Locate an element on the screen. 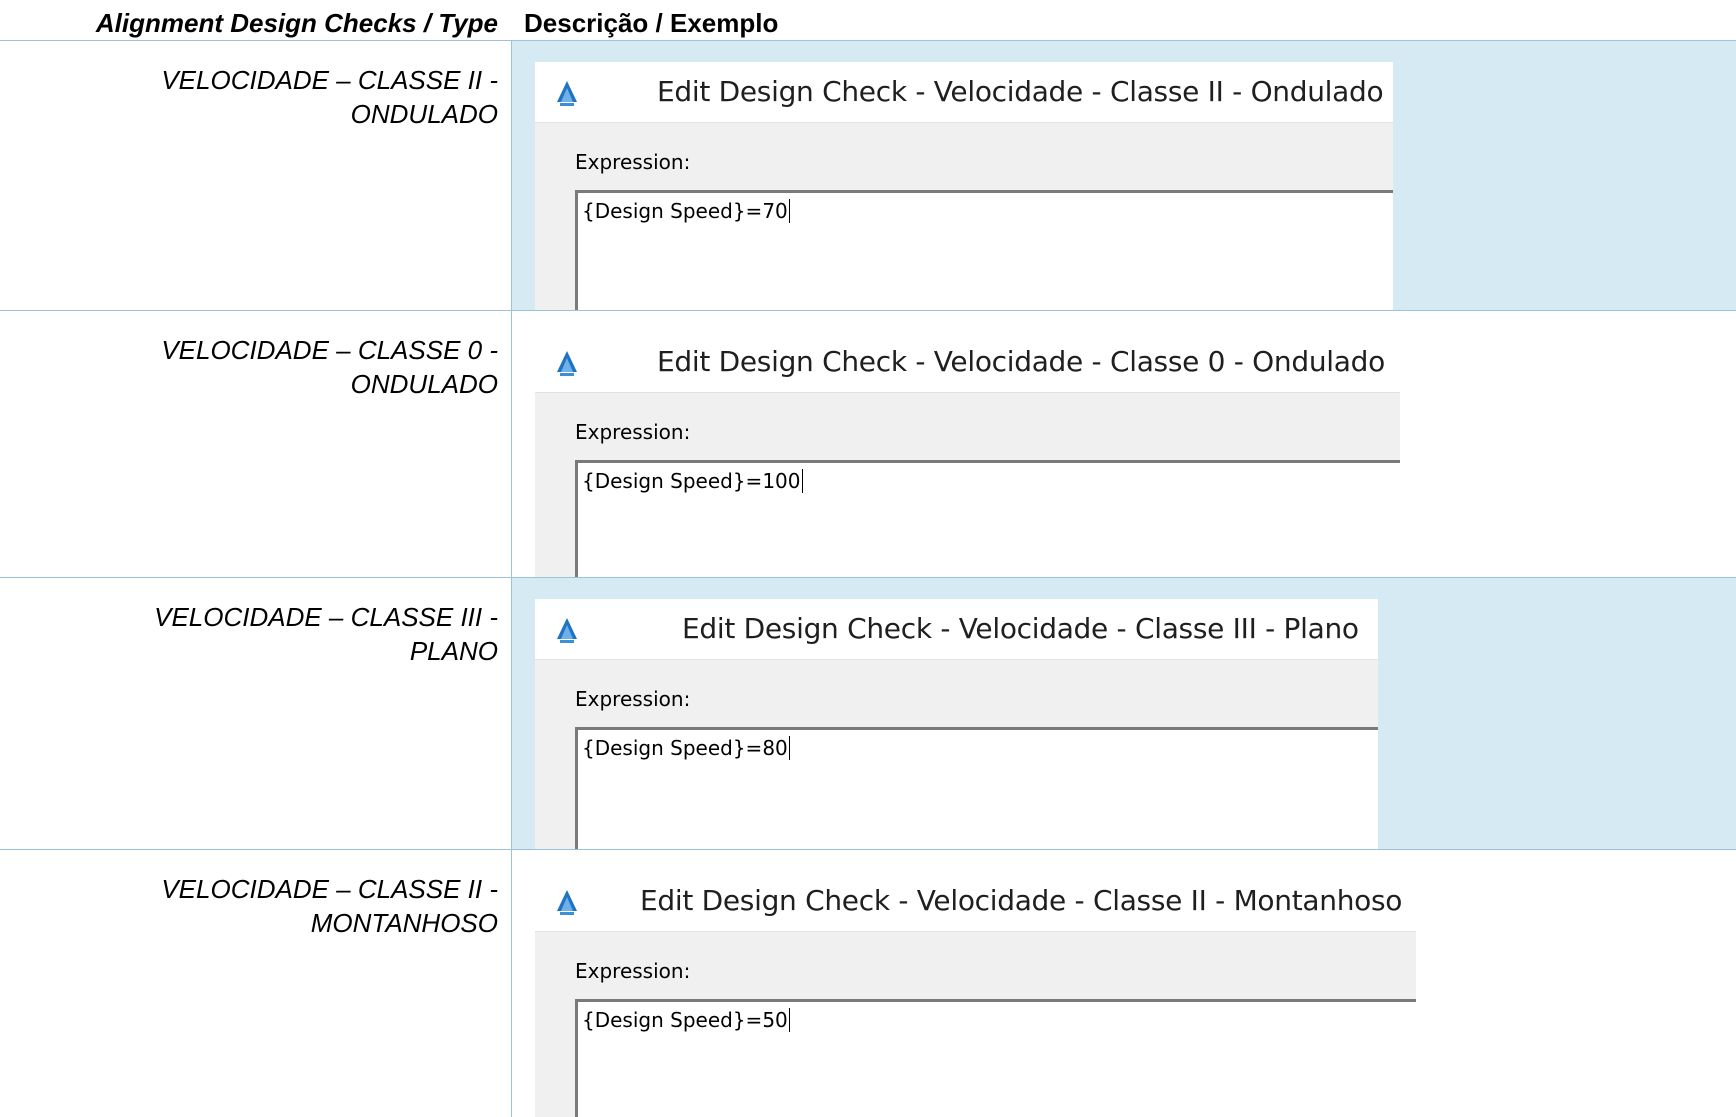  type-line-1: VELOCIDADE – CLASSE 0 - is located at coordinates (329, 350).